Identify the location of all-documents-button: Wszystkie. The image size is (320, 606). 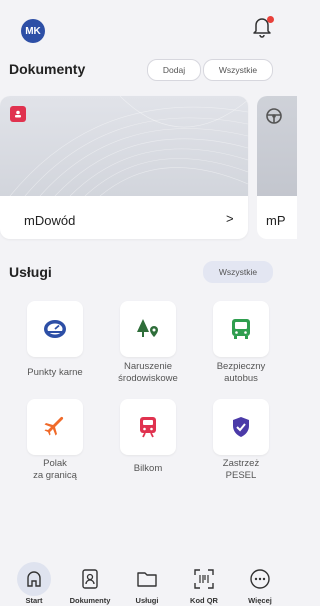
(238, 70).